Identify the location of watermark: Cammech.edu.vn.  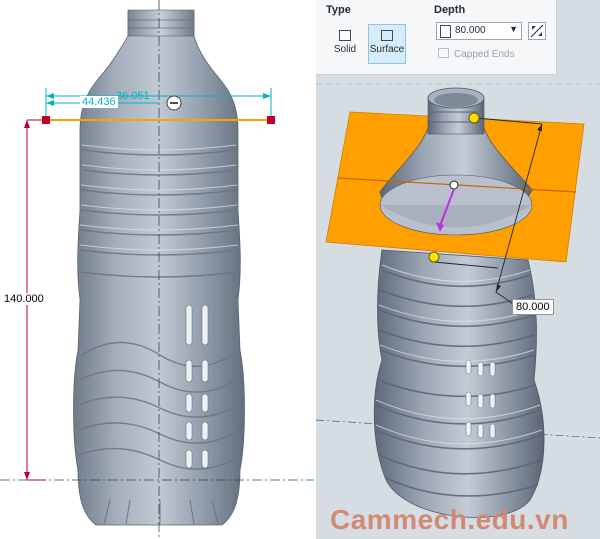
(449, 519).